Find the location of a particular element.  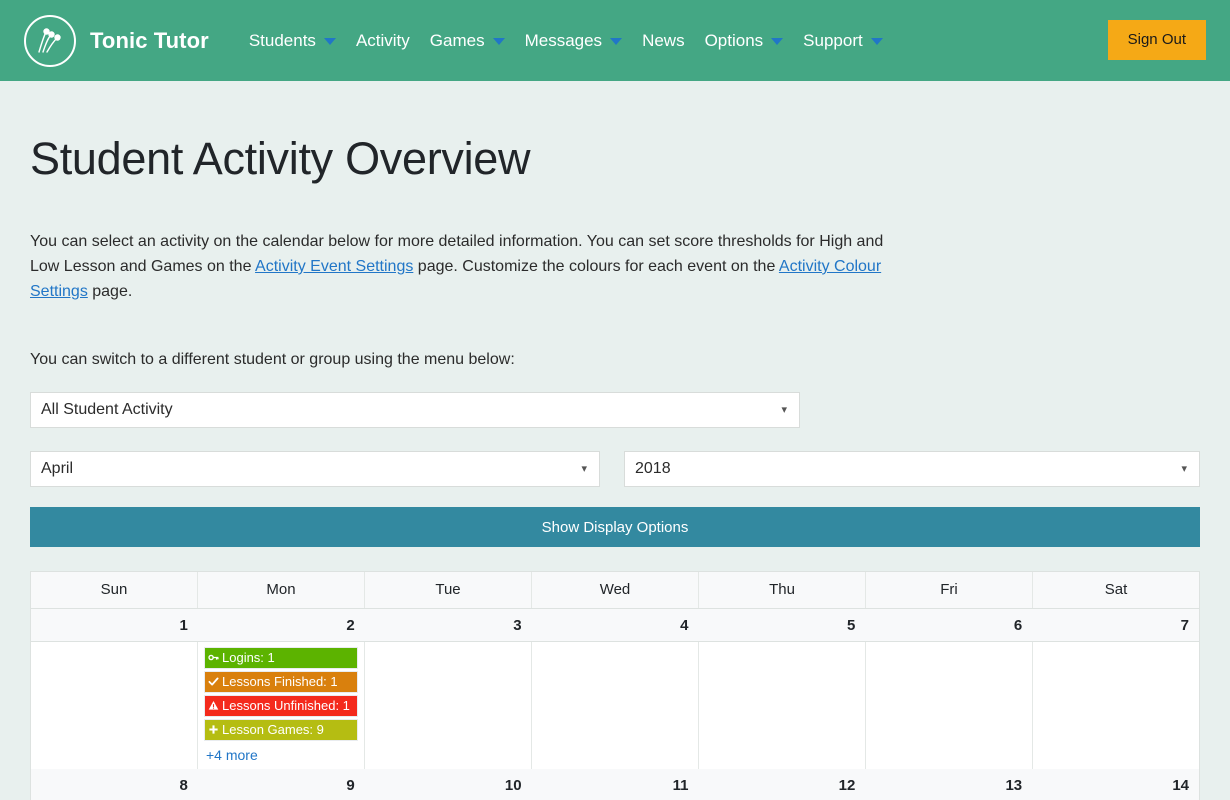

weekday-tue: Tue is located at coordinates (448, 590).